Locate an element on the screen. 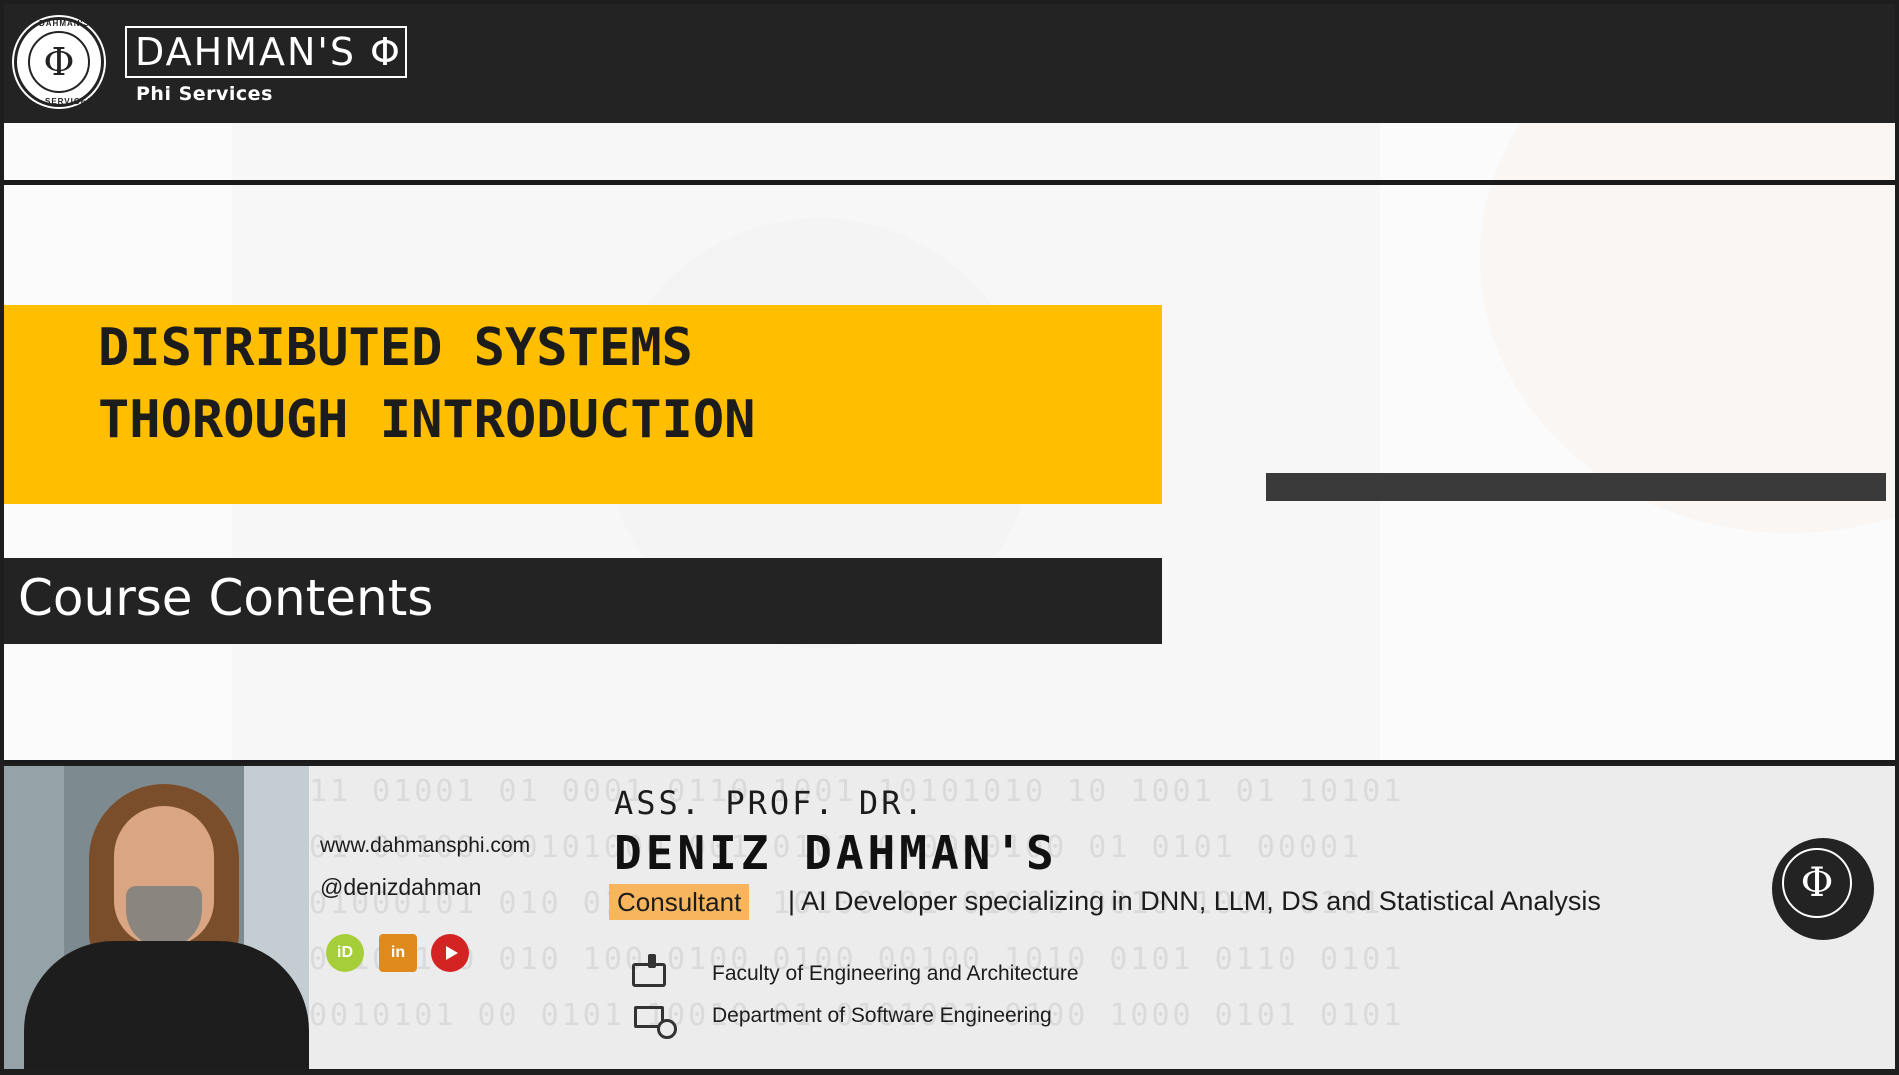 This screenshot has width=1899, height=1075. play-icon is located at coordinates (451, 953).